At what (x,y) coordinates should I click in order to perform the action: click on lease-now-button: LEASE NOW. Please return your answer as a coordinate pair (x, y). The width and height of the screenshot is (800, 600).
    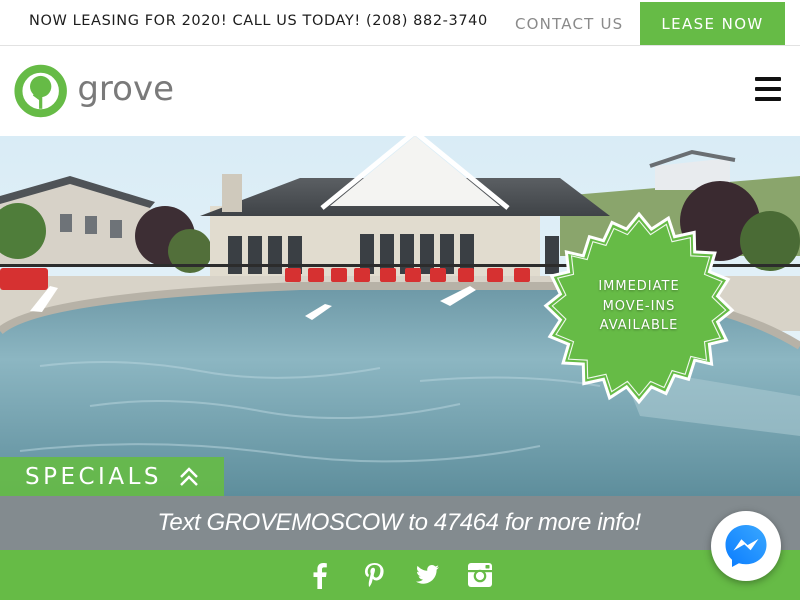
    Looking at the image, I should click on (712, 23).